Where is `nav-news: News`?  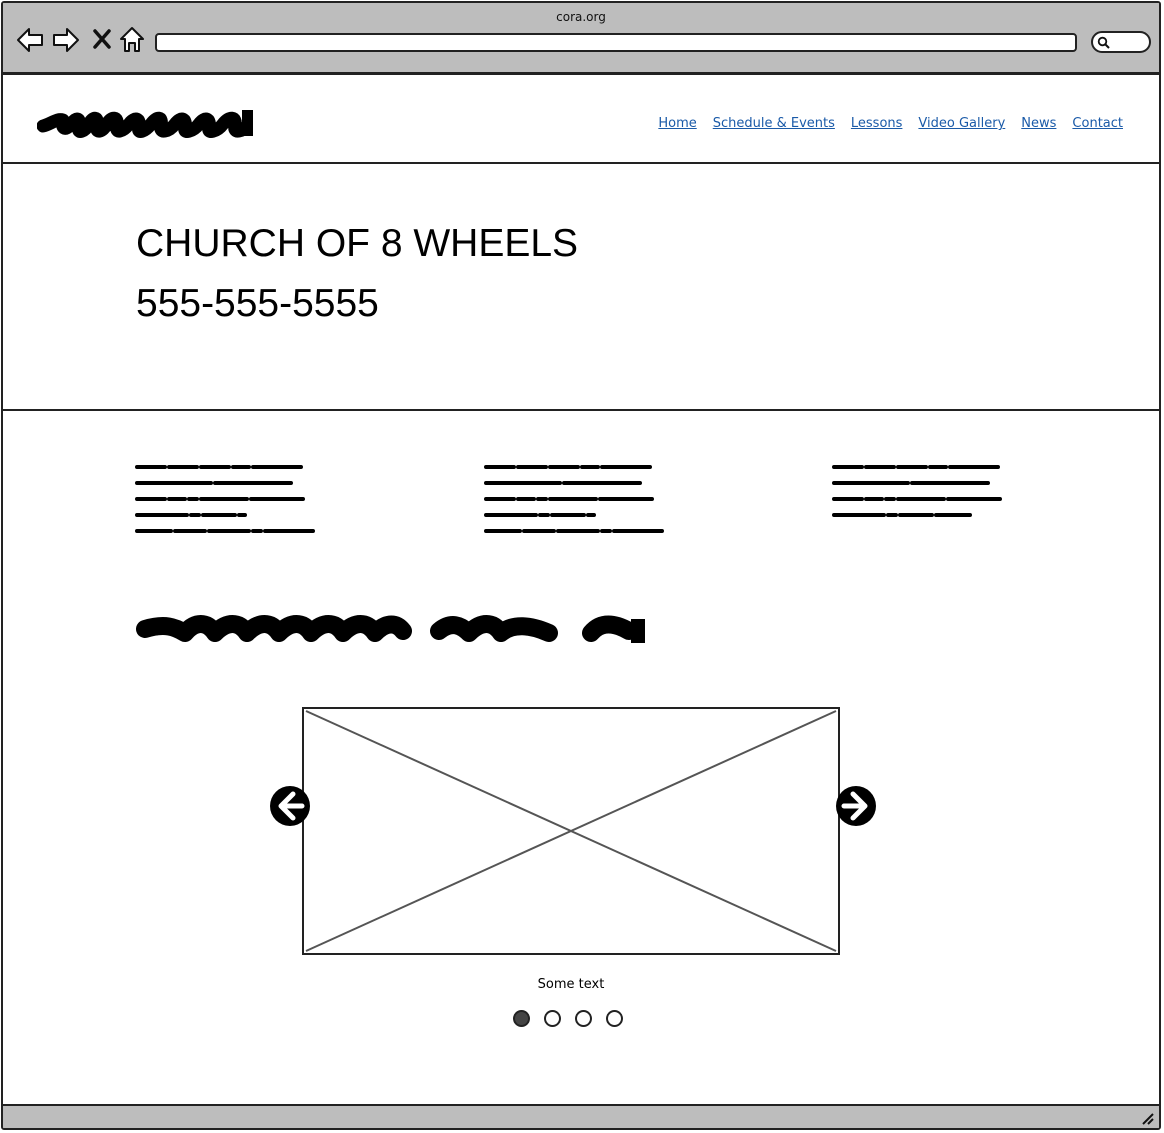 nav-news: News is located at coordinates (1038, 123).